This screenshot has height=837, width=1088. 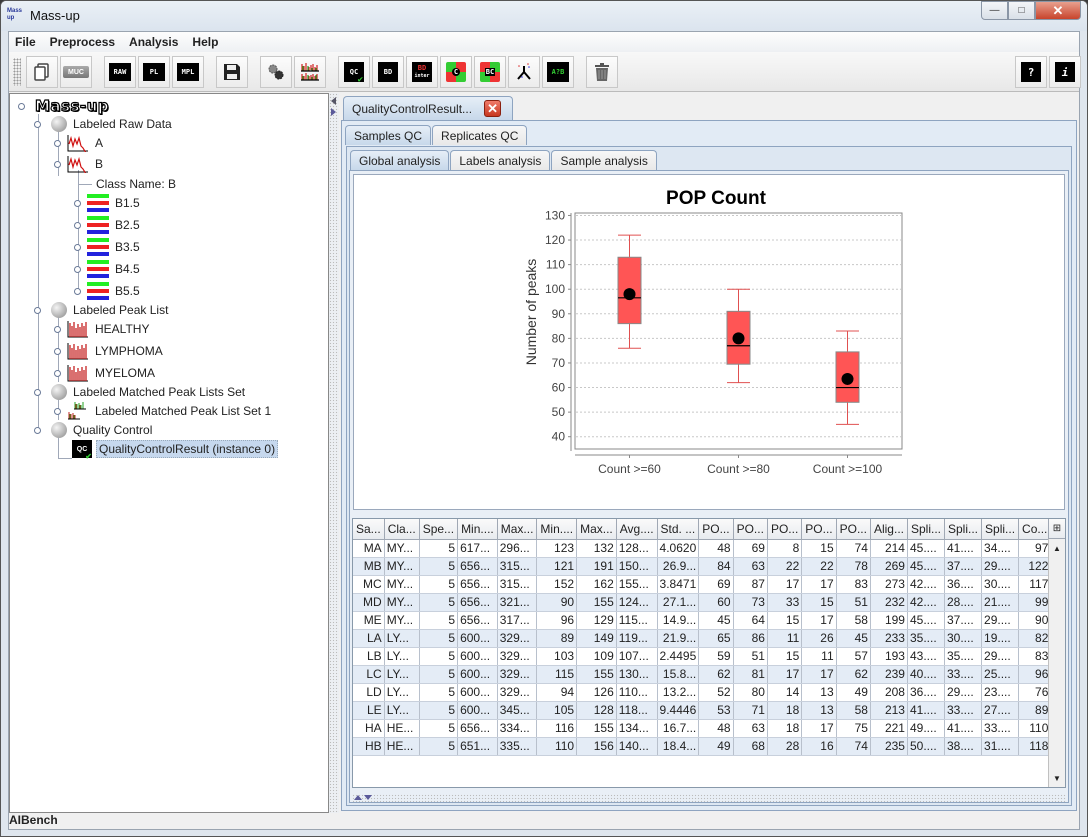 I want to click on tab-sample-analysis: Sample analysis, so click(x=604, y=160).